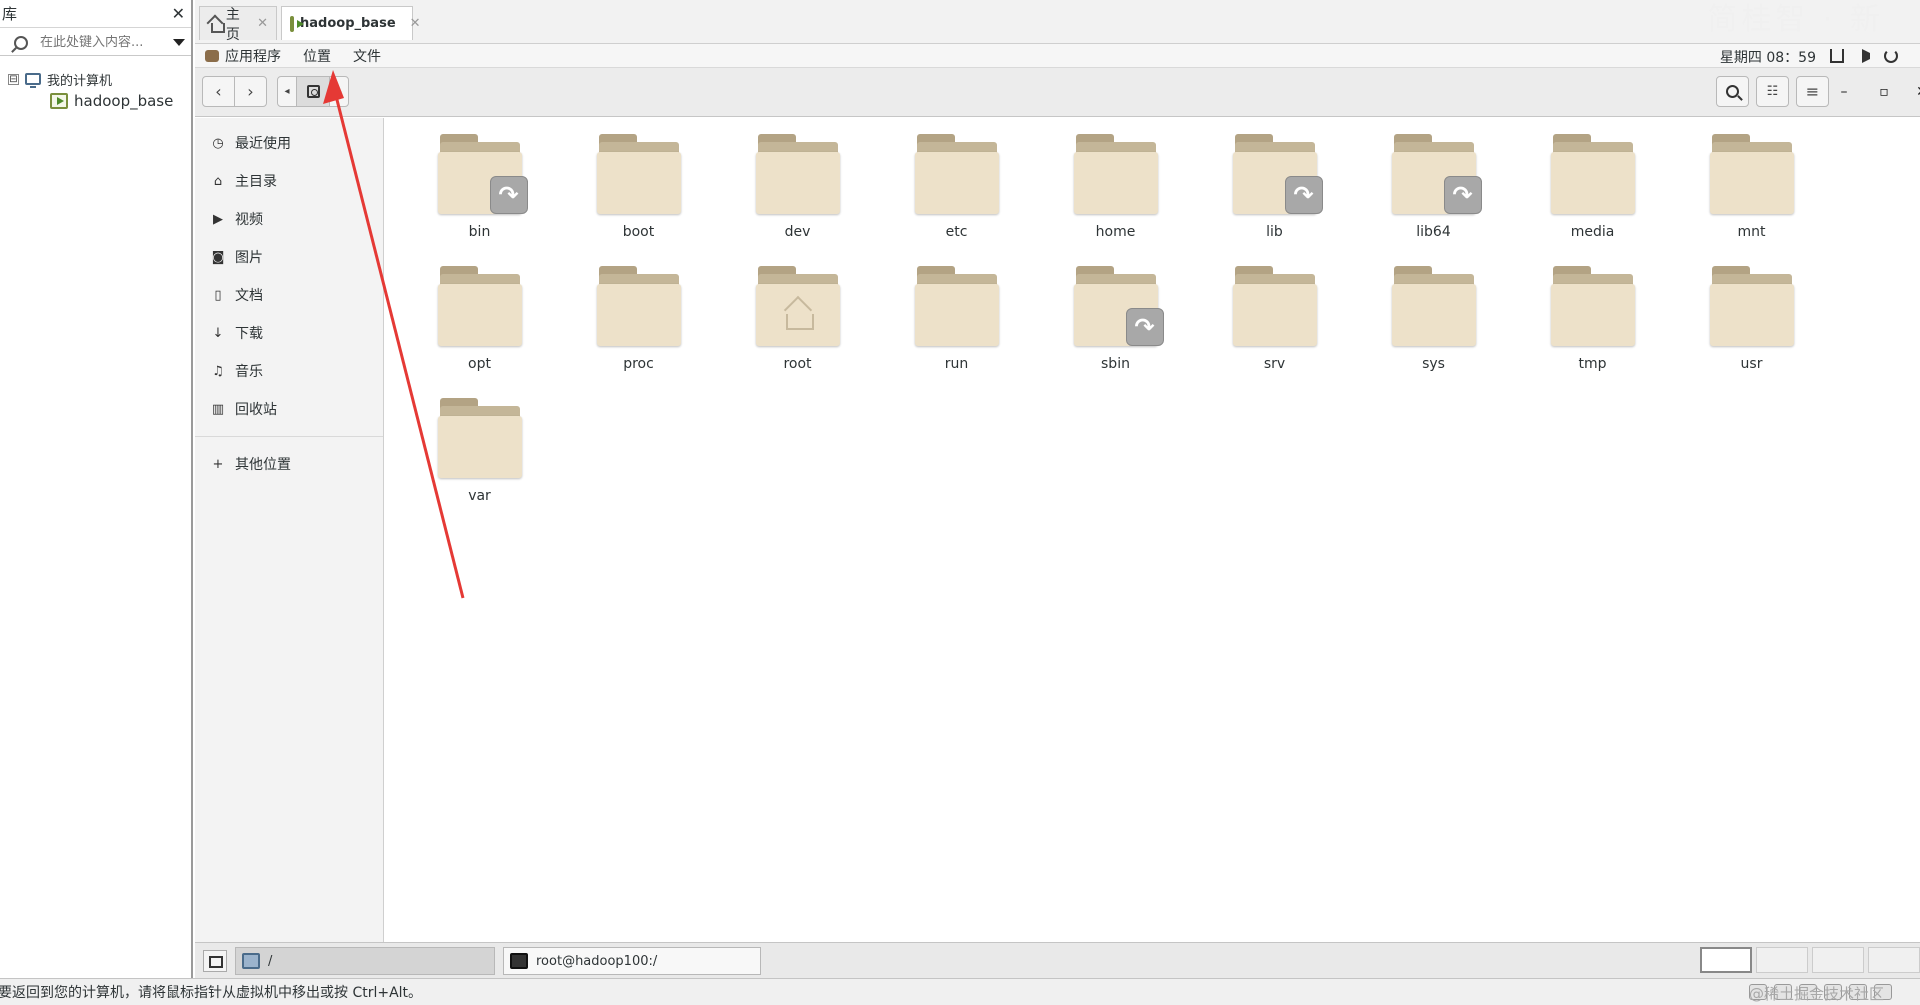  Describe the element at coordinates (1057, 92) in the screenshot. I see `files-header-bar: ‹ › ◂ ▸ ☷ ≡ – ▫ ✕` at that location.